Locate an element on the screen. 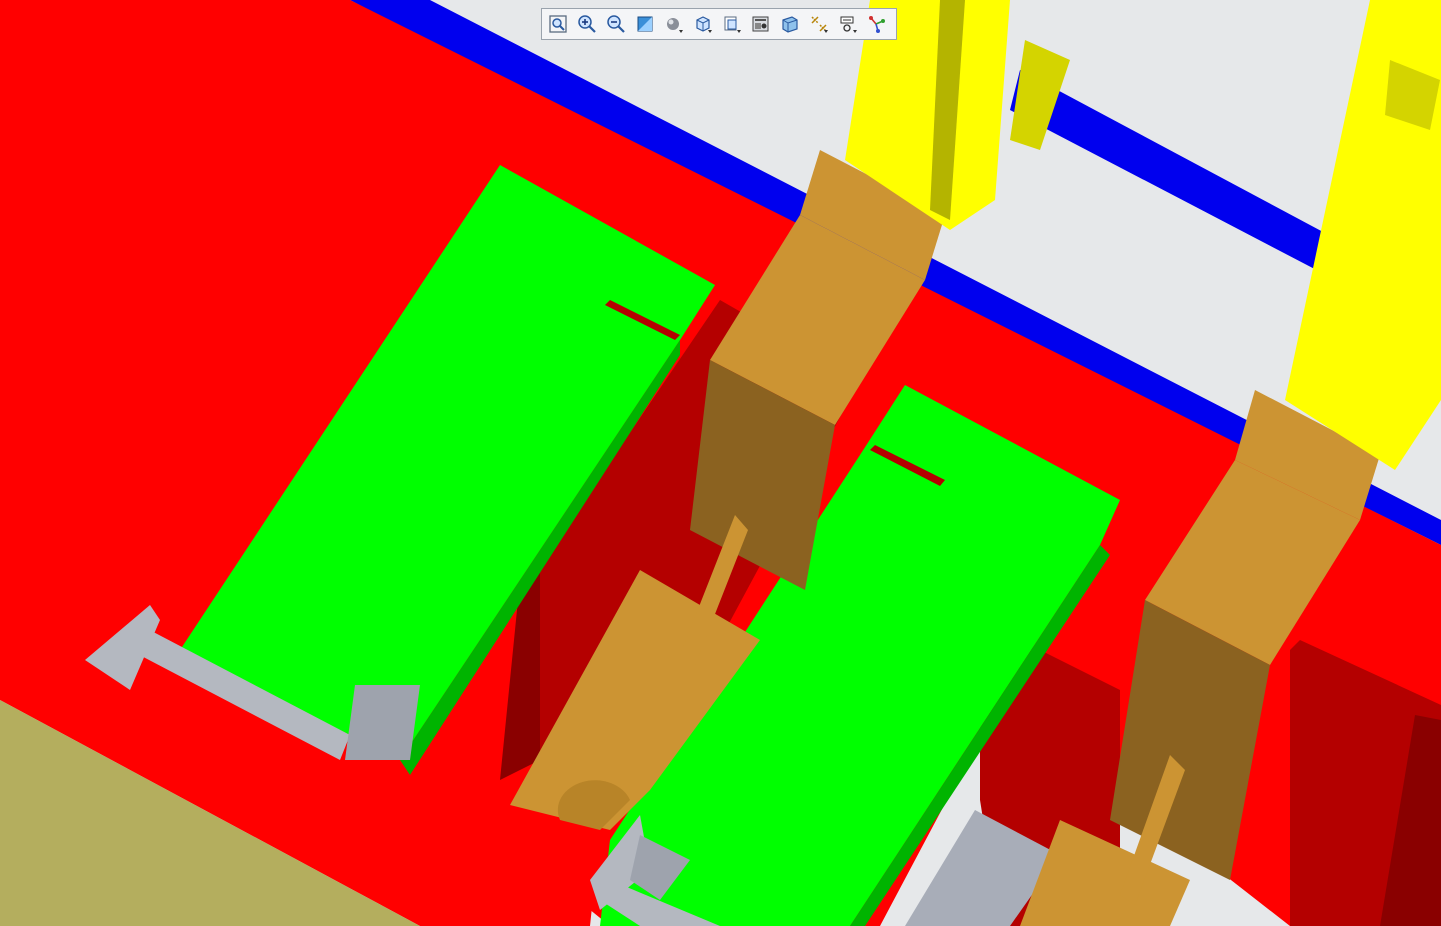 Image resolution: width=1441 pixels, height=926 pixels. view-manager-icon is located at coordinates (760, 24).